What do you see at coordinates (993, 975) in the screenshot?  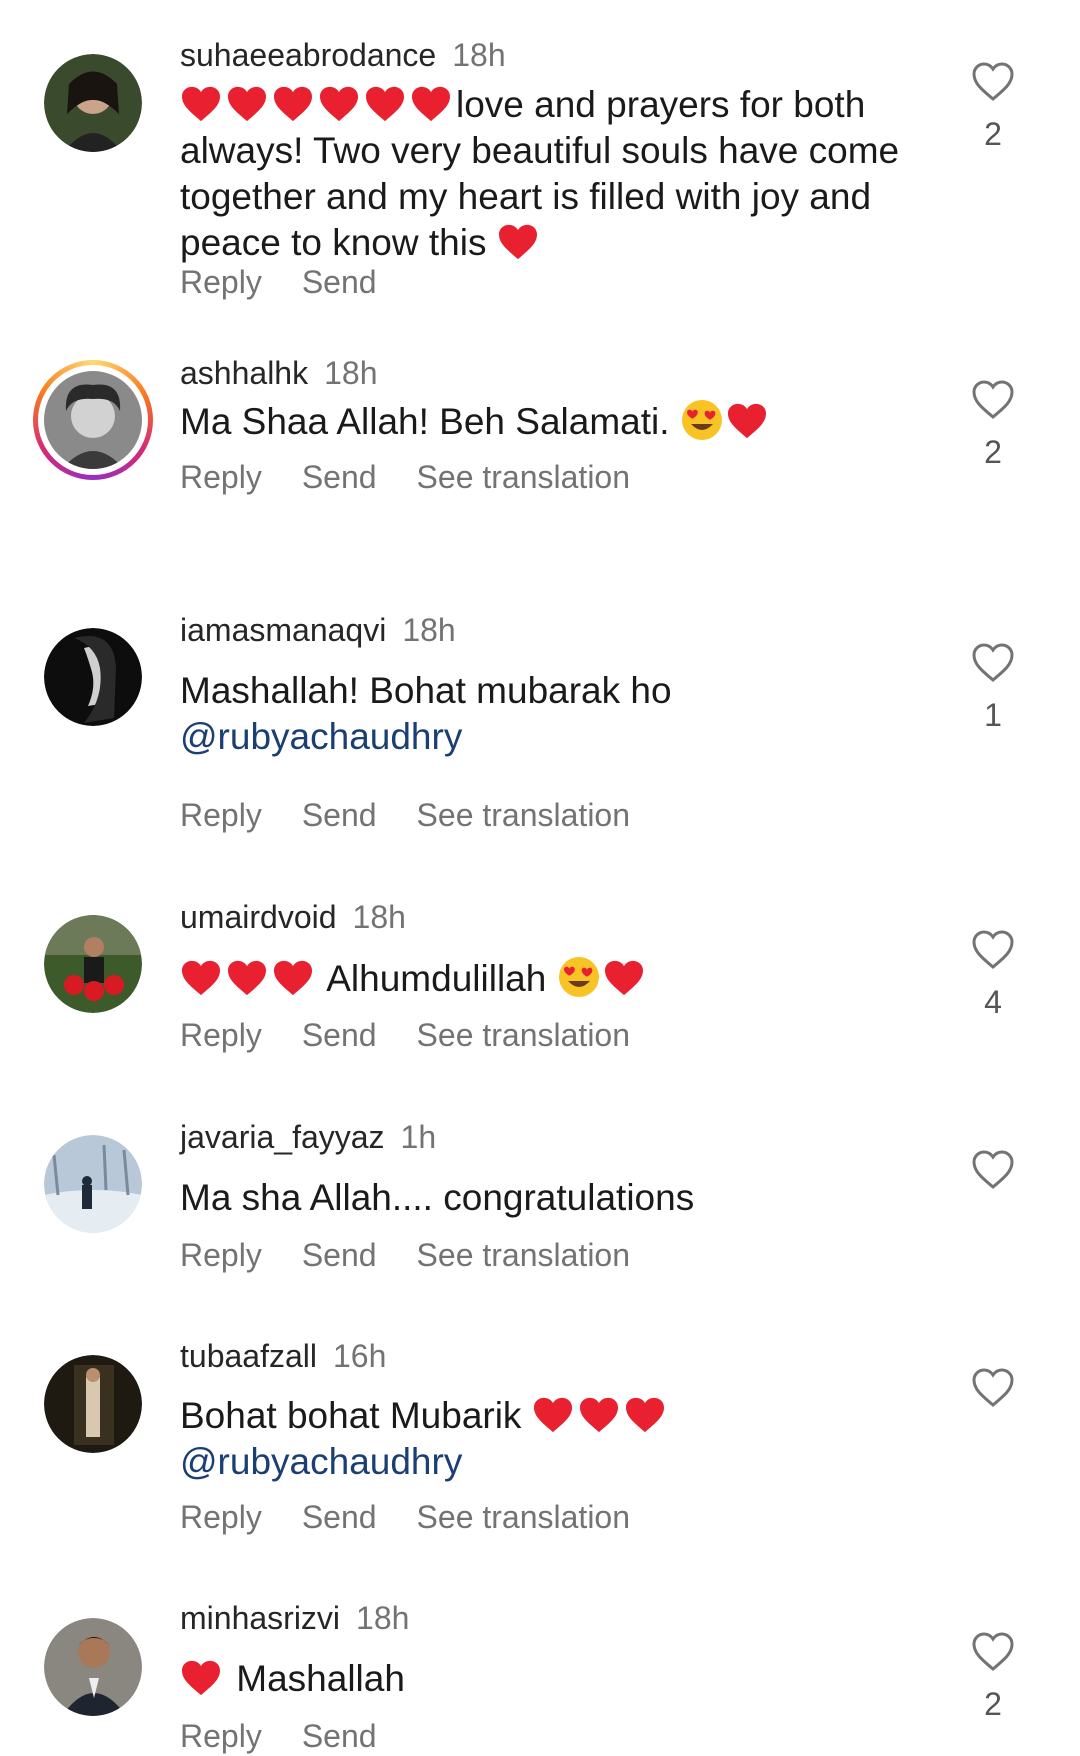 I see `like-control: 4` at bounding box center [993, 975].